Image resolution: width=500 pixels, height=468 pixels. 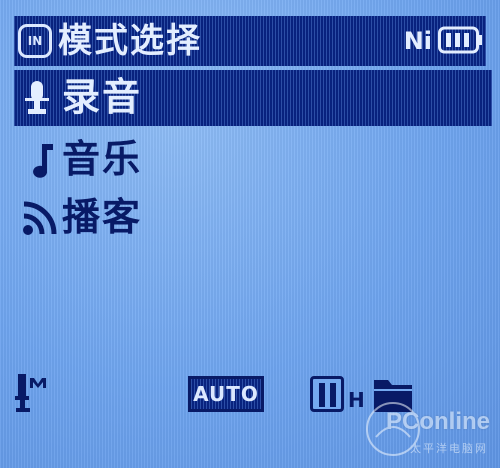 What do you see at coordinates (30, 393) in the screenshot?
I see `mic-status-icon` at bounding box center [30, 393].